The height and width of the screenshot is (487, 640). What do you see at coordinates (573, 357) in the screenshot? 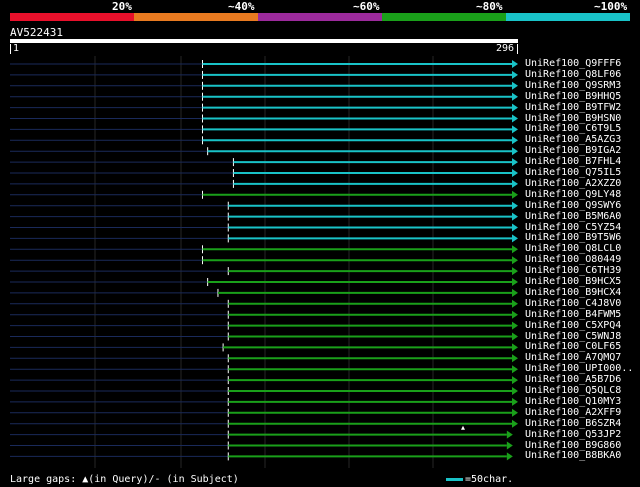
I see `hit-label: UniRef100_A7QMQ7` at bounding box center [573, 357].